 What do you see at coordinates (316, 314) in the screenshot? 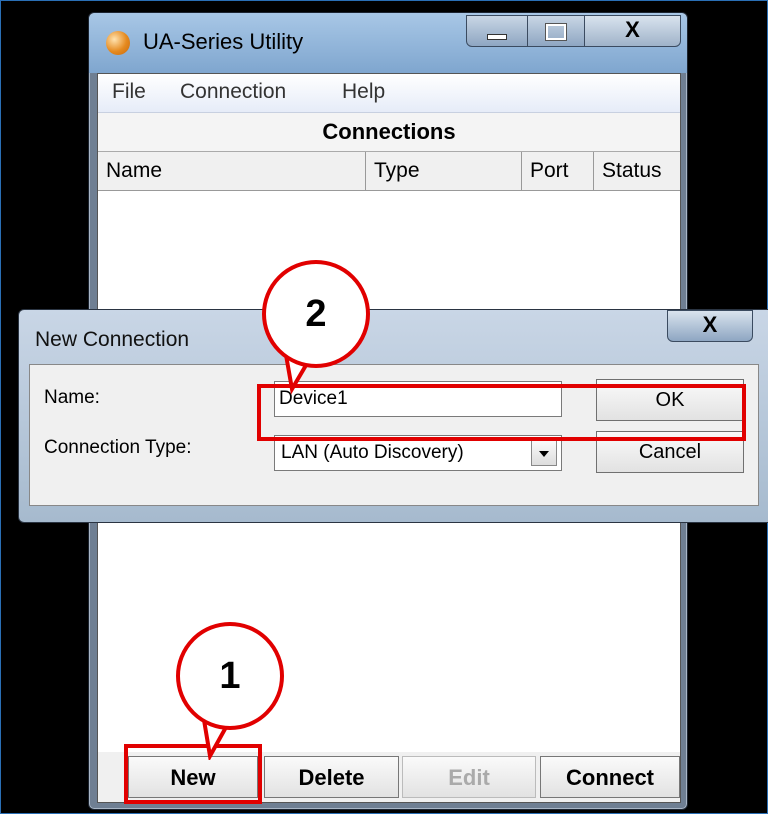
I see `step-2-callout: 2` at bounding box center [316, 314].